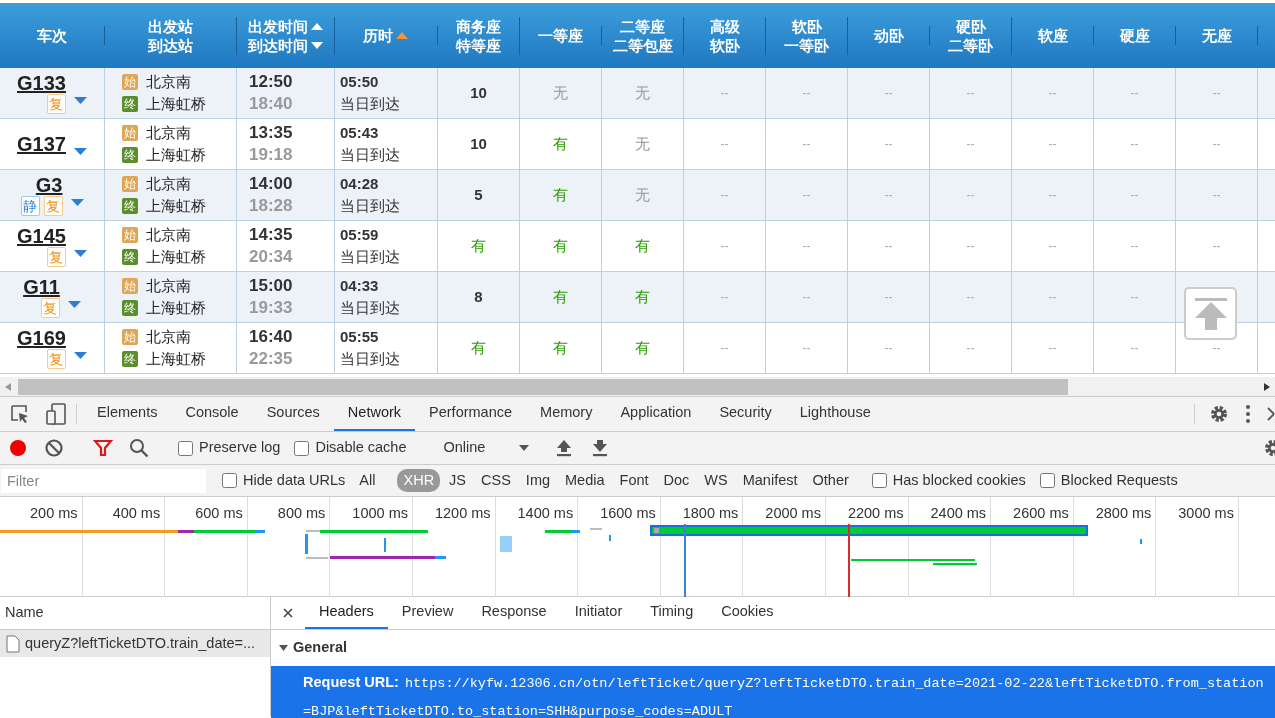  Describe the element at coordinates (807, 35) in the screenshot. I see `column-header: 软卧 一等卧` at that location.